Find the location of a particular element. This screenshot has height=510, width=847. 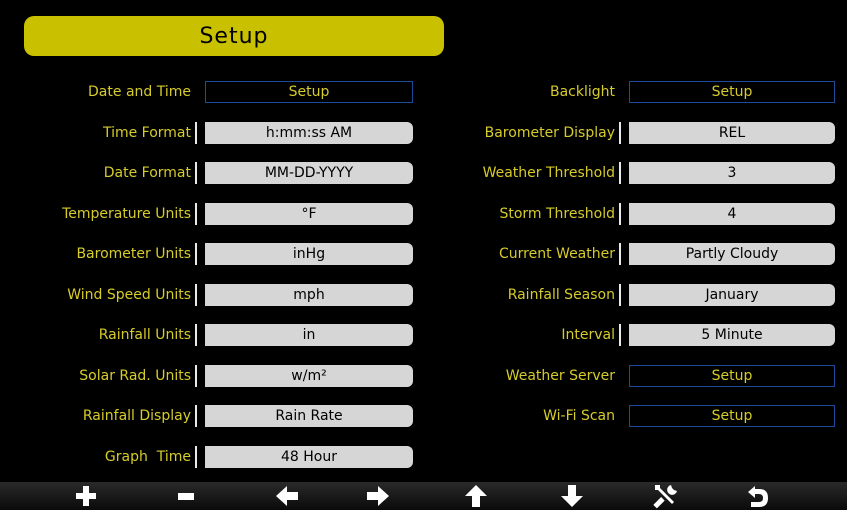

setting-label-date-format: Date Format is located at coordinates (147, 173).